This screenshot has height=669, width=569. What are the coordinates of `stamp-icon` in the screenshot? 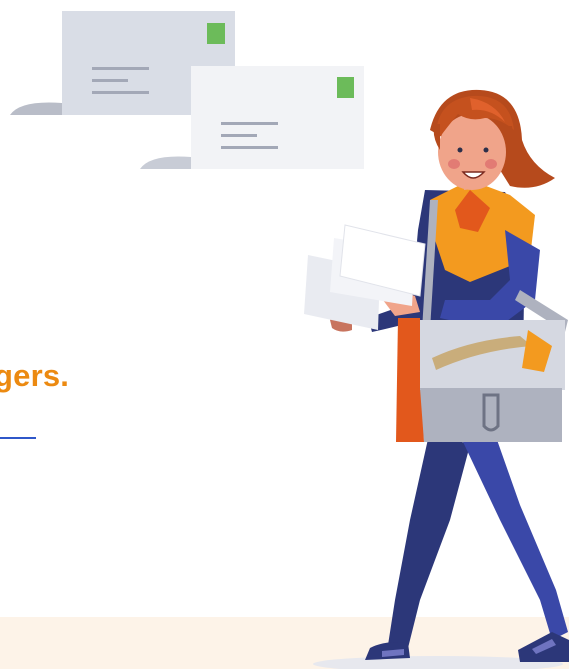 It's located at (216, 33).